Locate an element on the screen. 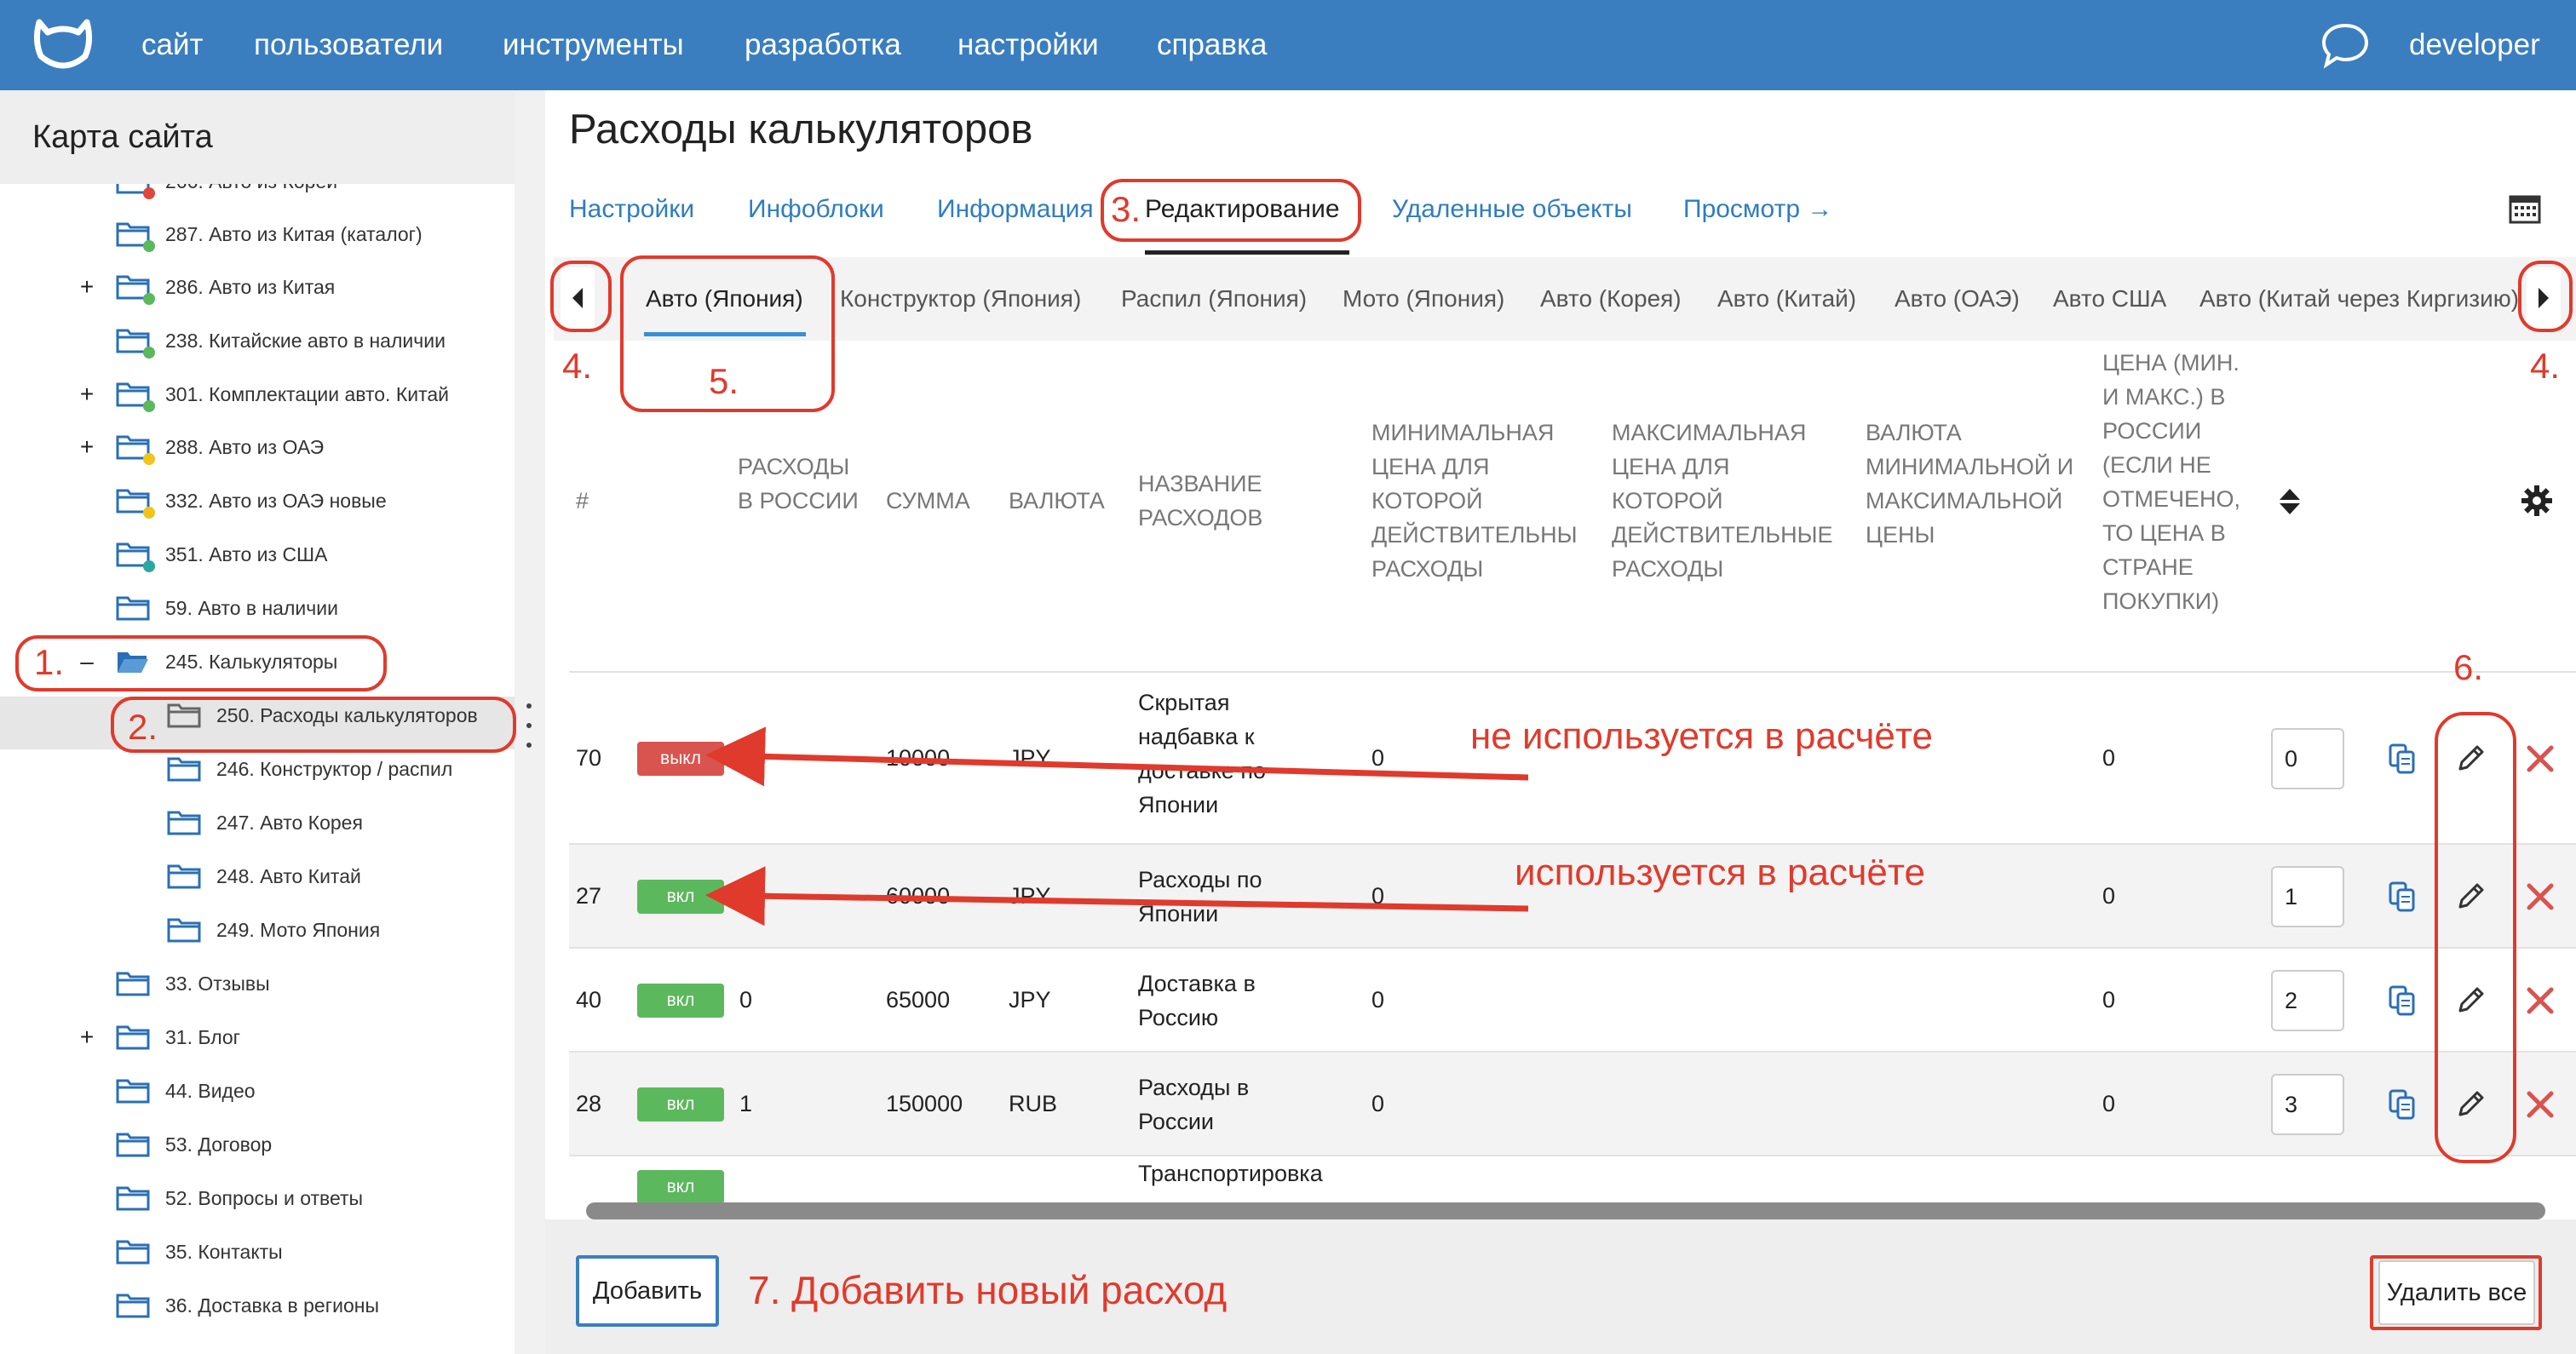 The image size is (2576, 1354). subtab-saw-japan: Распил (Япония) is located at coordinates (1214, 299).